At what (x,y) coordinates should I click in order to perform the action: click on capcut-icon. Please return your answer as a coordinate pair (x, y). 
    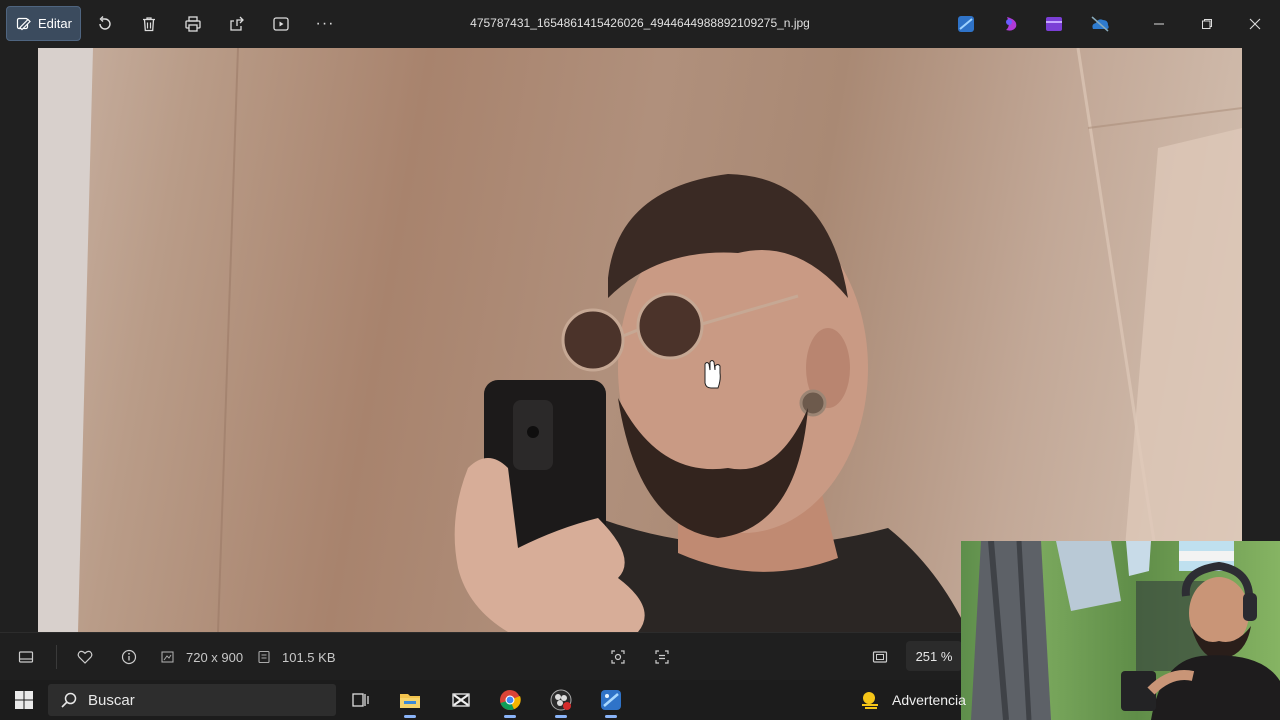
    Looking at the image, I should click on (461, 700).